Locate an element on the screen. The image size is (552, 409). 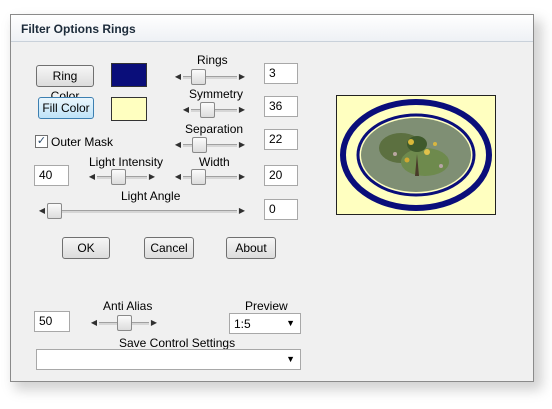
outer-mask-checkbox: ✓ is located at coordinates (41, 141).